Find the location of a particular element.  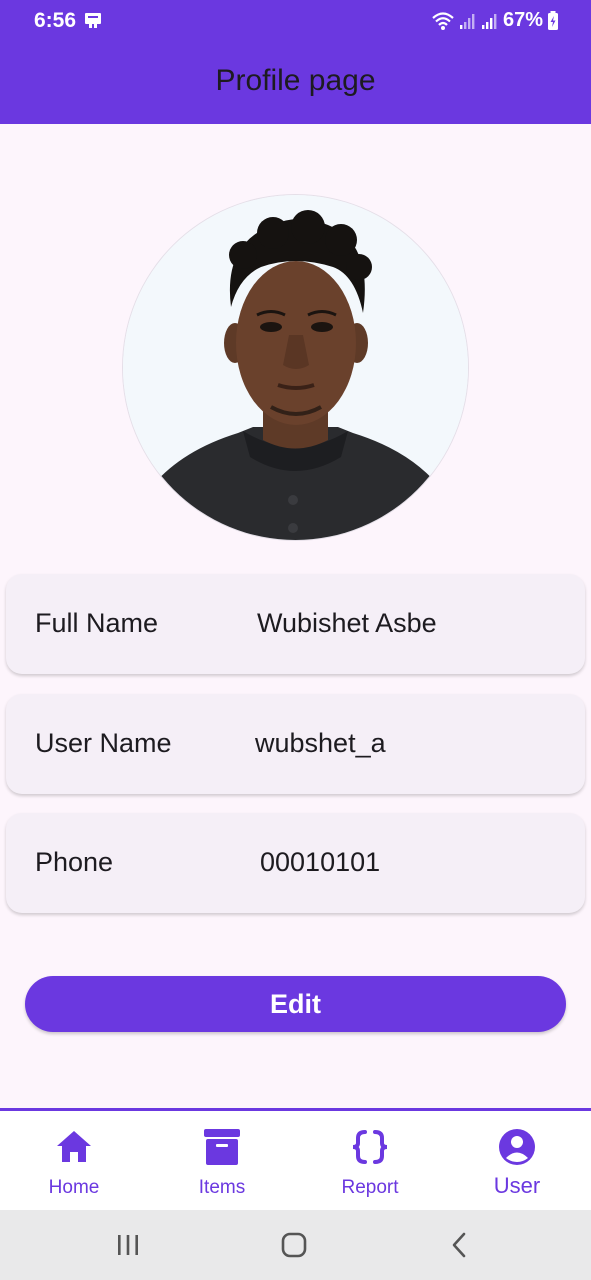

account-circle-icon is located at coordinates (517, 1147).